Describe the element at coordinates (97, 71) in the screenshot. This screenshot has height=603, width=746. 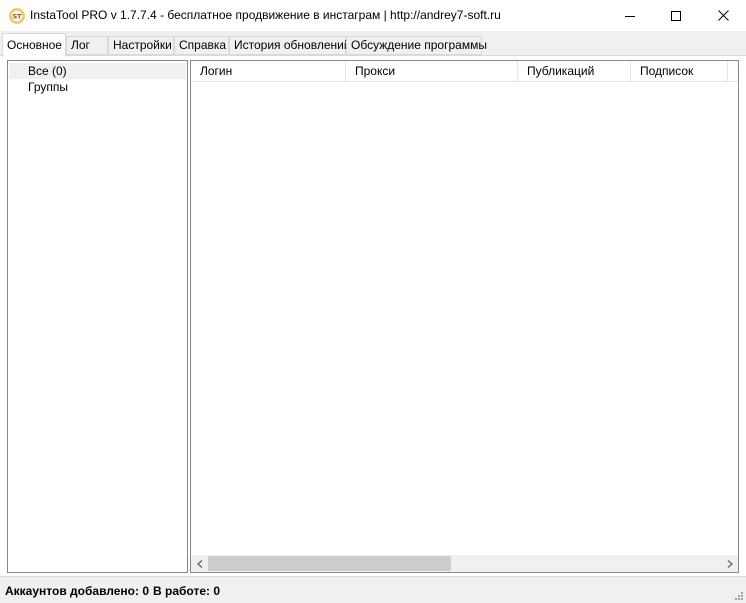
I see `tree-item-all: Все (0)` at that location.